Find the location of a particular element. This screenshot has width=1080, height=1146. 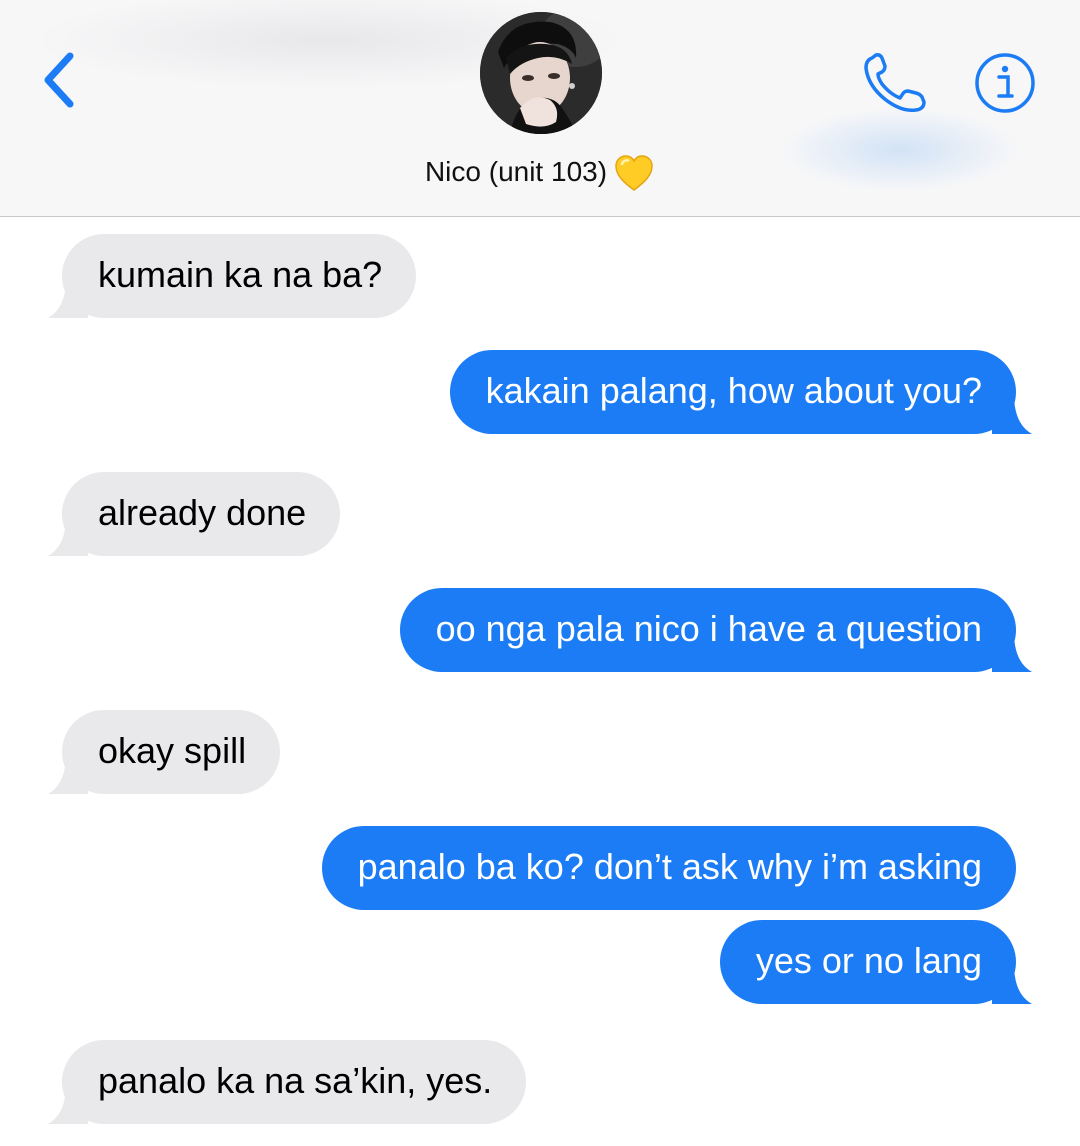

avatar-photo is located at coordinates (541, 73).